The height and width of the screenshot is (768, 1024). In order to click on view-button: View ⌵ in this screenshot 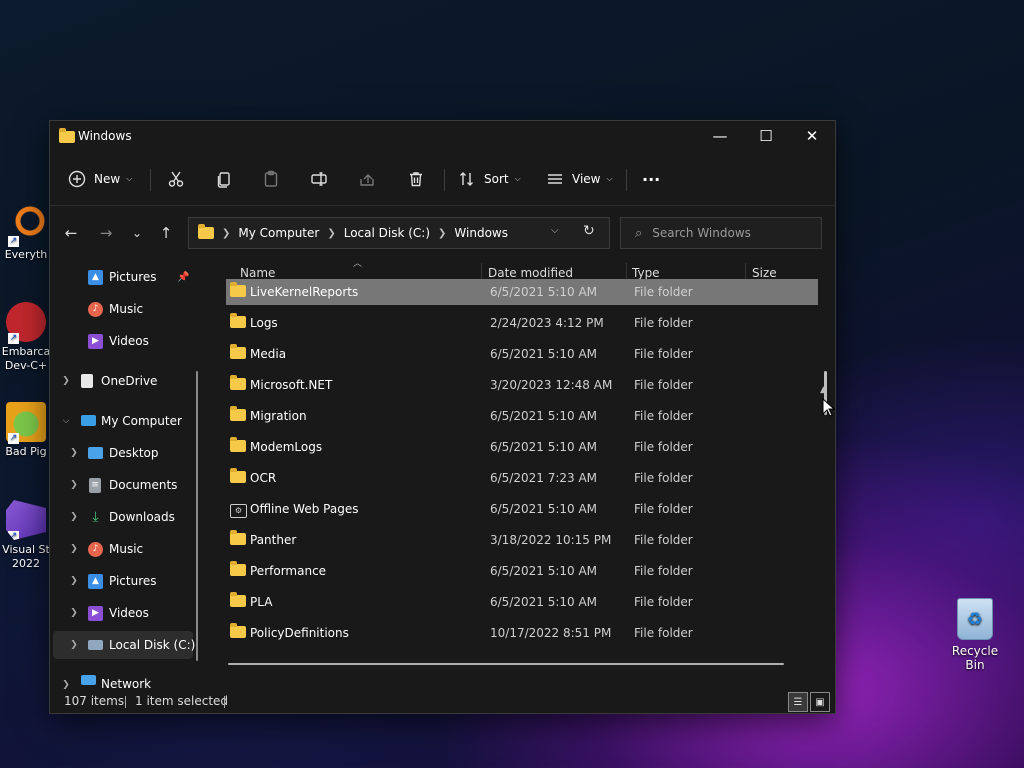, I will do `click(579, 179)`.